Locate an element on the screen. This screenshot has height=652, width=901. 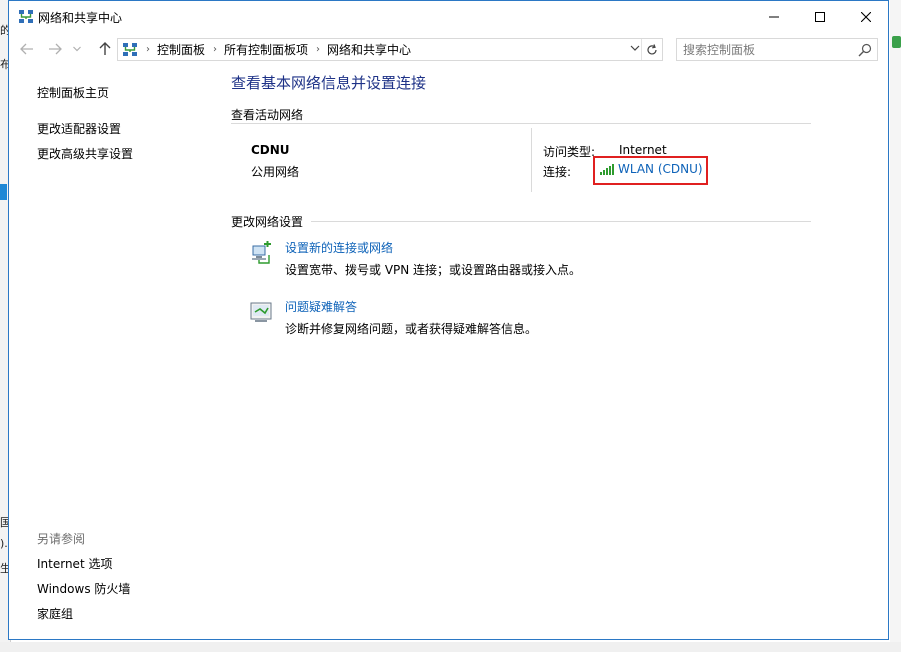
search-input is located at coordinates (768, 49).